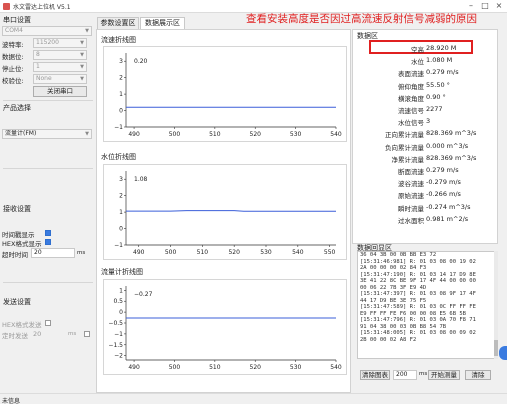  Describe the element at coordinates (411, 220) in the screenshot. I see `data-row-label: 过水面积` at that location.